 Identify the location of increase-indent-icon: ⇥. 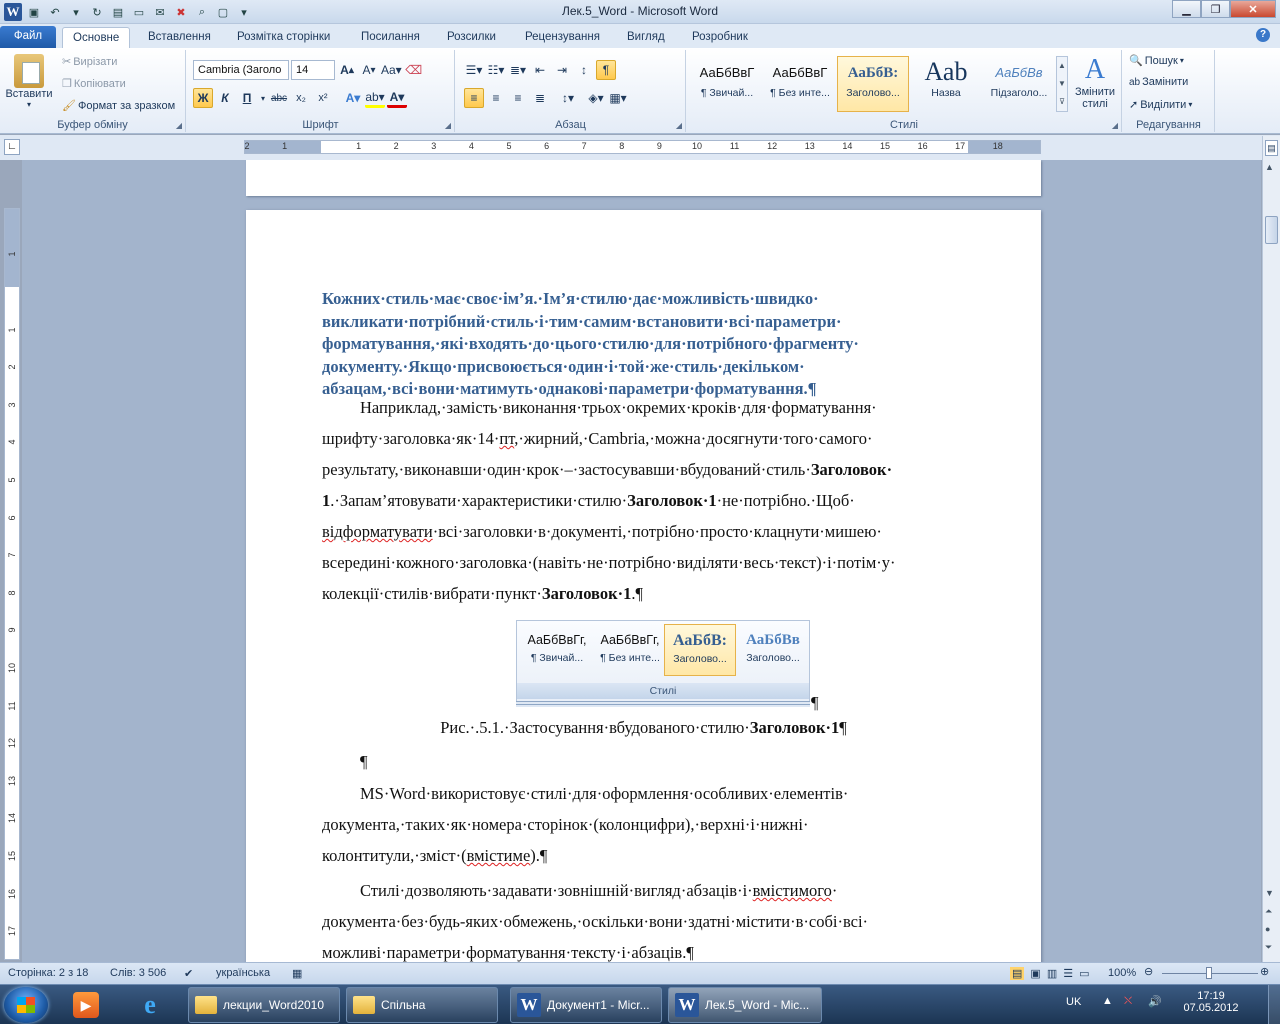
(562, 70).